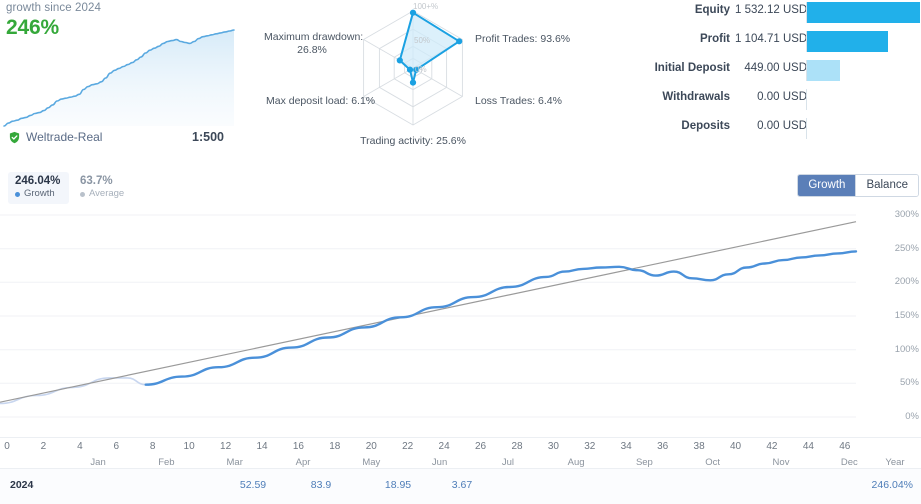 This screenshot has width=921, height=504. Describe the element at coordinates (771, 46) in the screenshot. I see `stats-row: Profit 1 104.71 USD` at that location.